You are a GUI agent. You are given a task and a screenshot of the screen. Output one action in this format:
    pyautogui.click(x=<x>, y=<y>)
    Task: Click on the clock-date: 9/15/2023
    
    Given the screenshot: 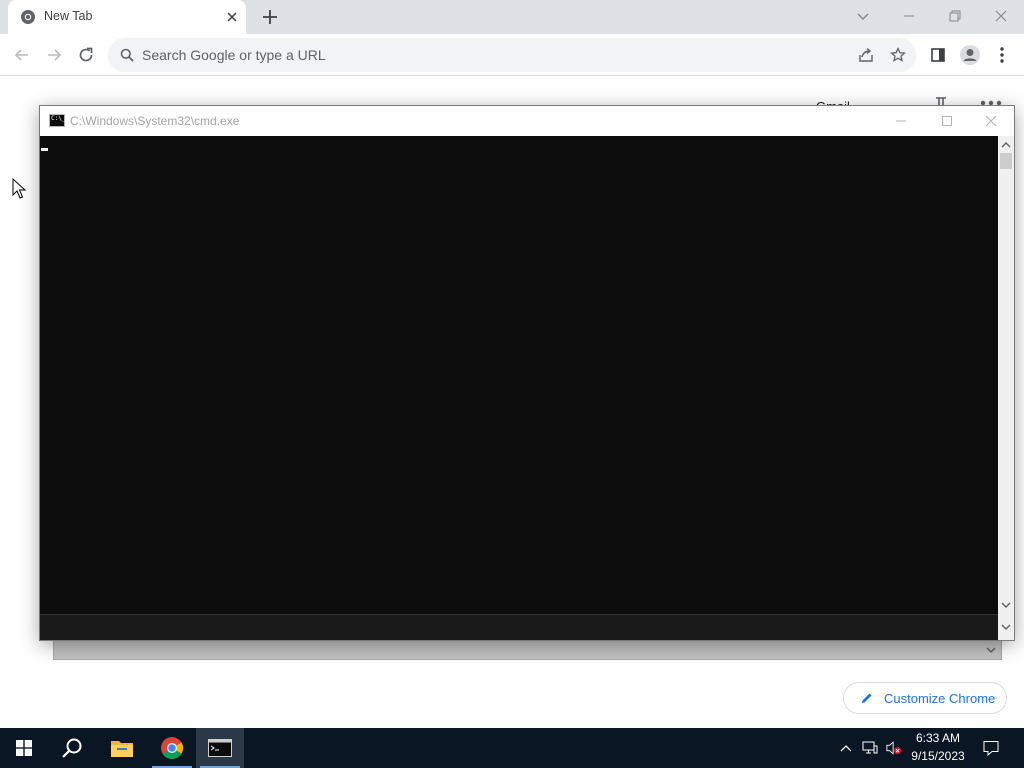 What is the action you would take?
    pyautogui.click(x=938, y=756)
    